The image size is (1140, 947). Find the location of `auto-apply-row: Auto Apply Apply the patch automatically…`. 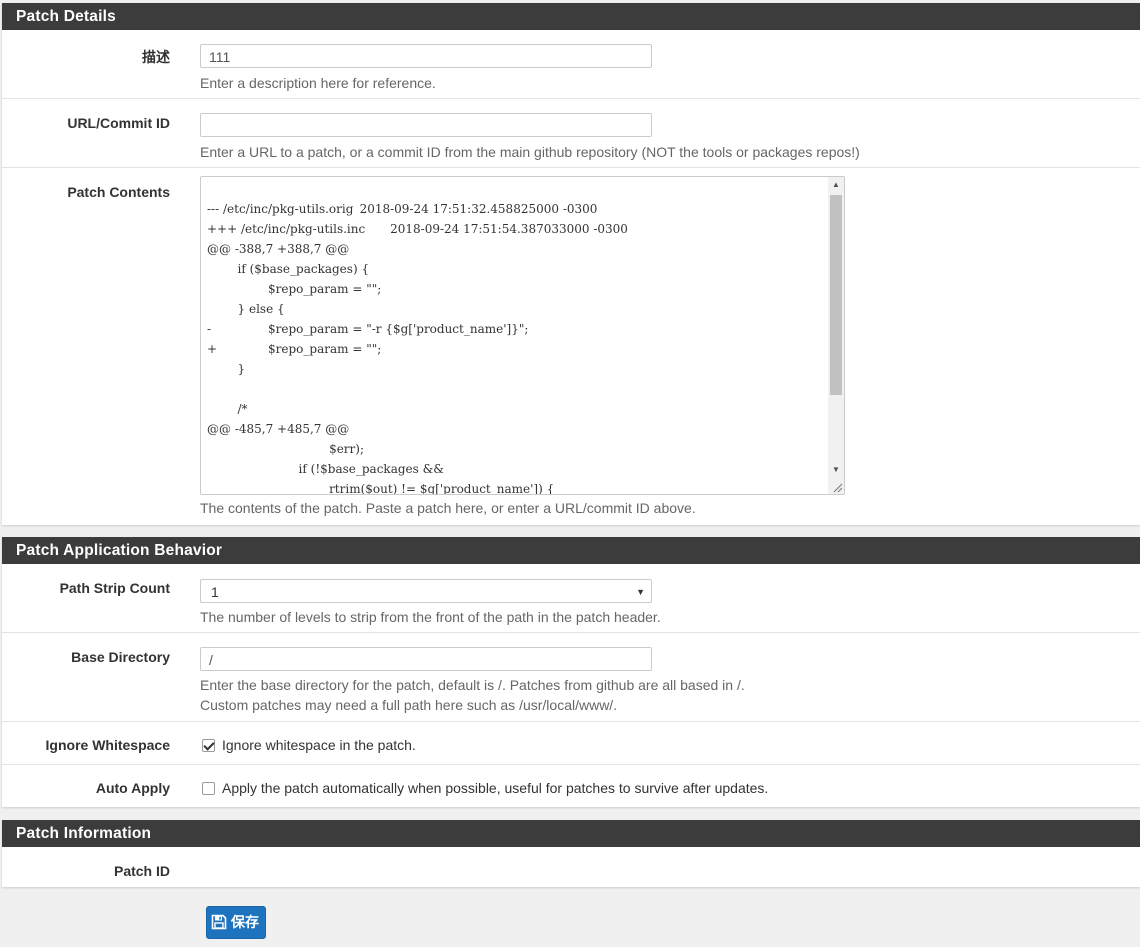

auto-apply-row: Auto Apply Apply the patch automatically… is located at coordinates (571, 786).